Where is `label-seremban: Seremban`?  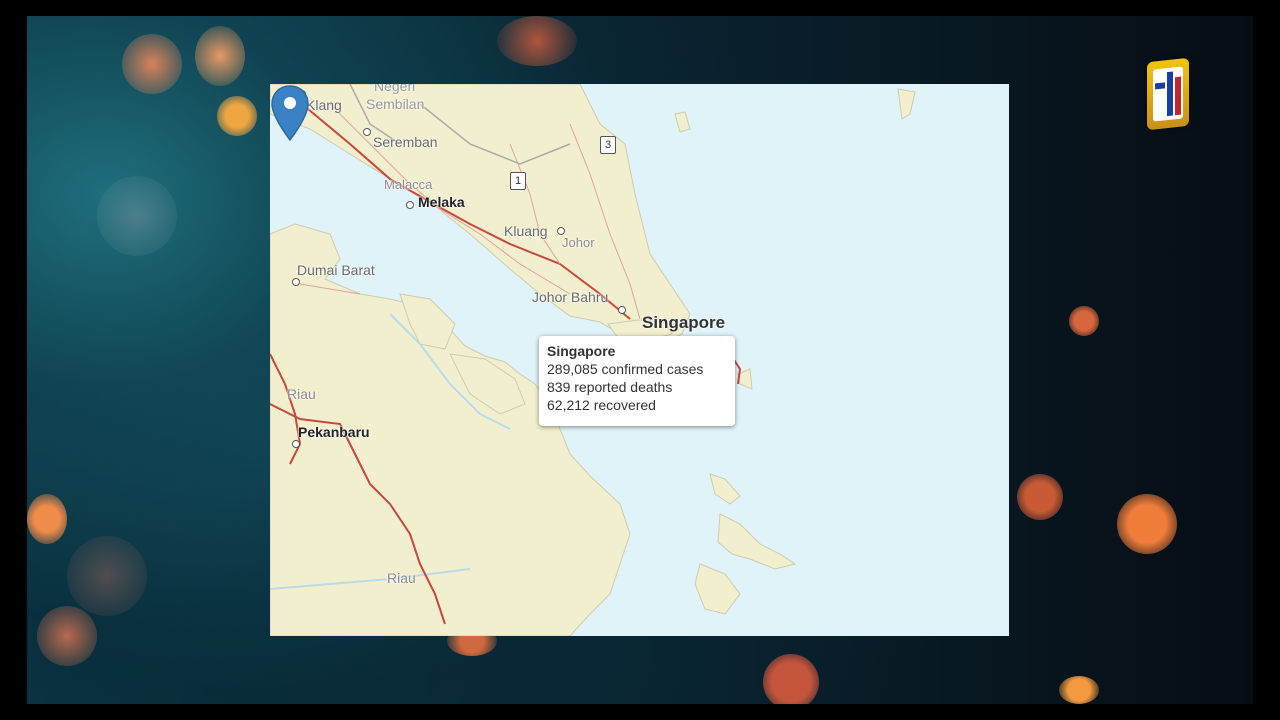 label-seremban: Seremban is located at coordinates (405, 142).